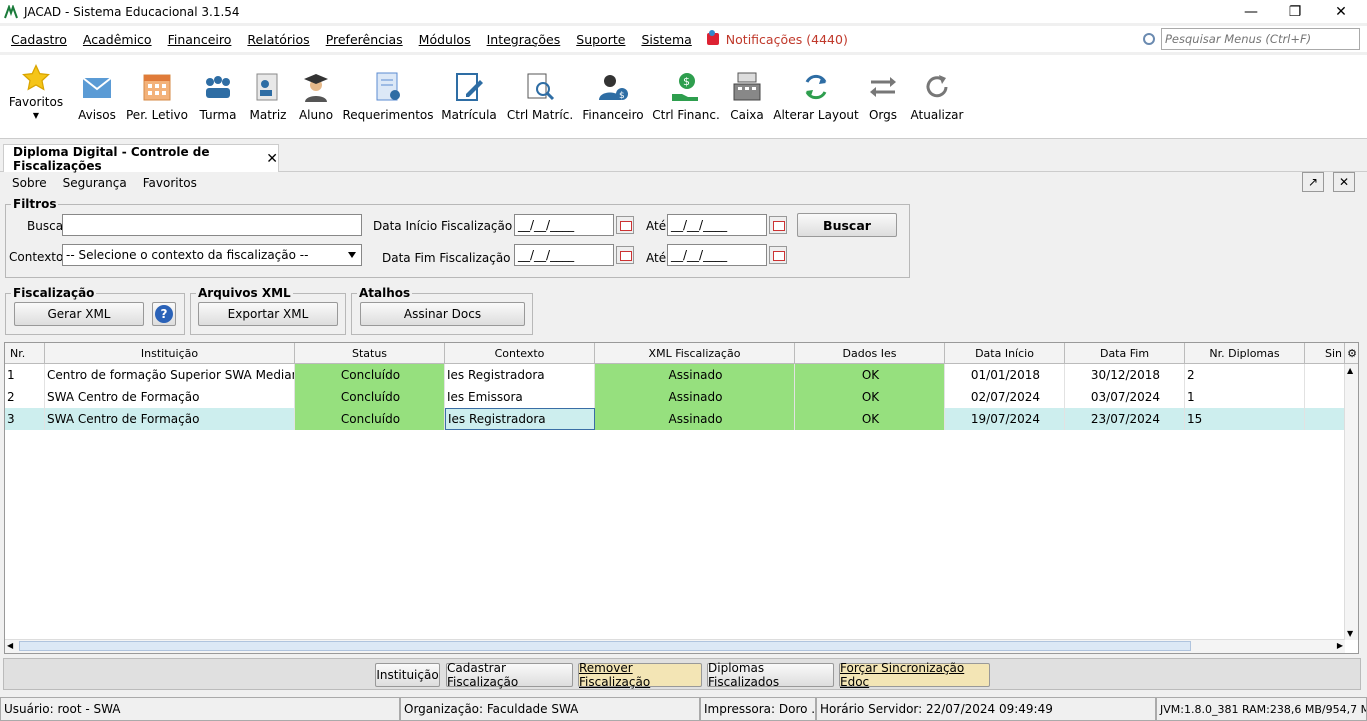 Image resolution: width=1367 pixels, height=721 pixels. What do you see at coordinates (564, 225) in the screenshot?
I see `data-inicio-de-input: __/__/____` at bounding box center [564, 225].